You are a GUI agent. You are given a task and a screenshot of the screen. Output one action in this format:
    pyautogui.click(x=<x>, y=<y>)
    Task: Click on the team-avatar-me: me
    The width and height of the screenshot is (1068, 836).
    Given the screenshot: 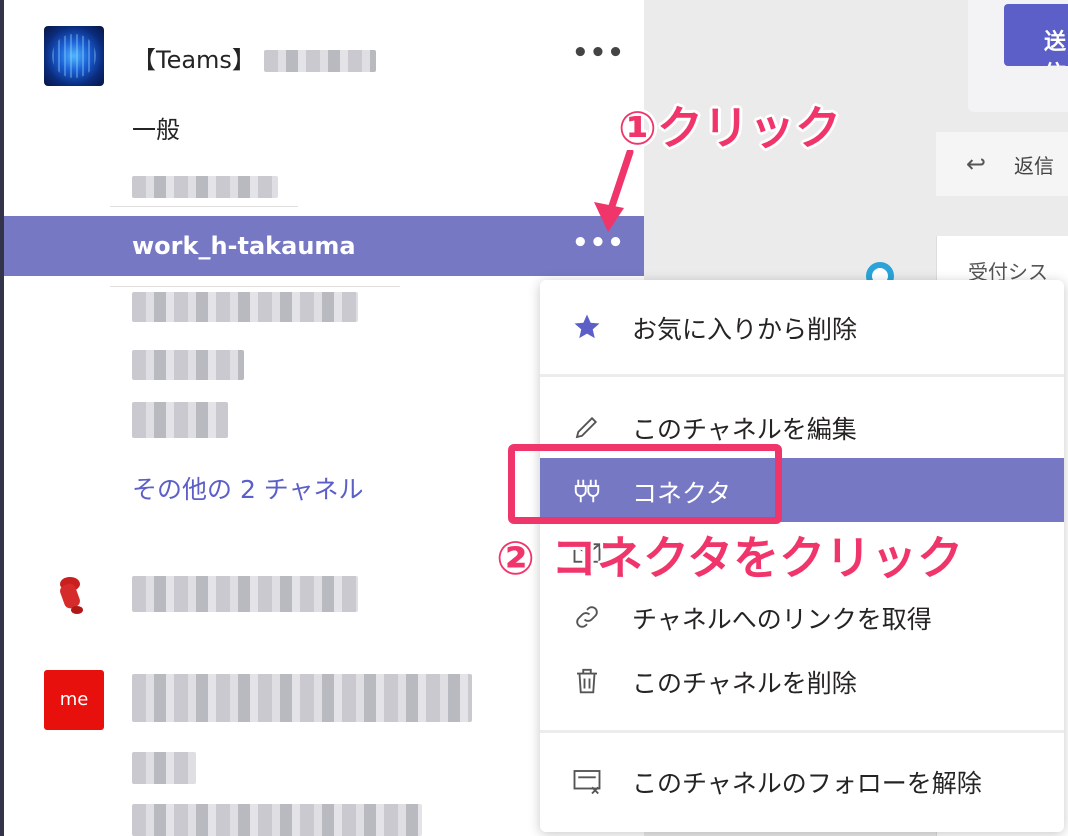 What is the action you would take?
    pyautogui.click(x=74, y=700)
    